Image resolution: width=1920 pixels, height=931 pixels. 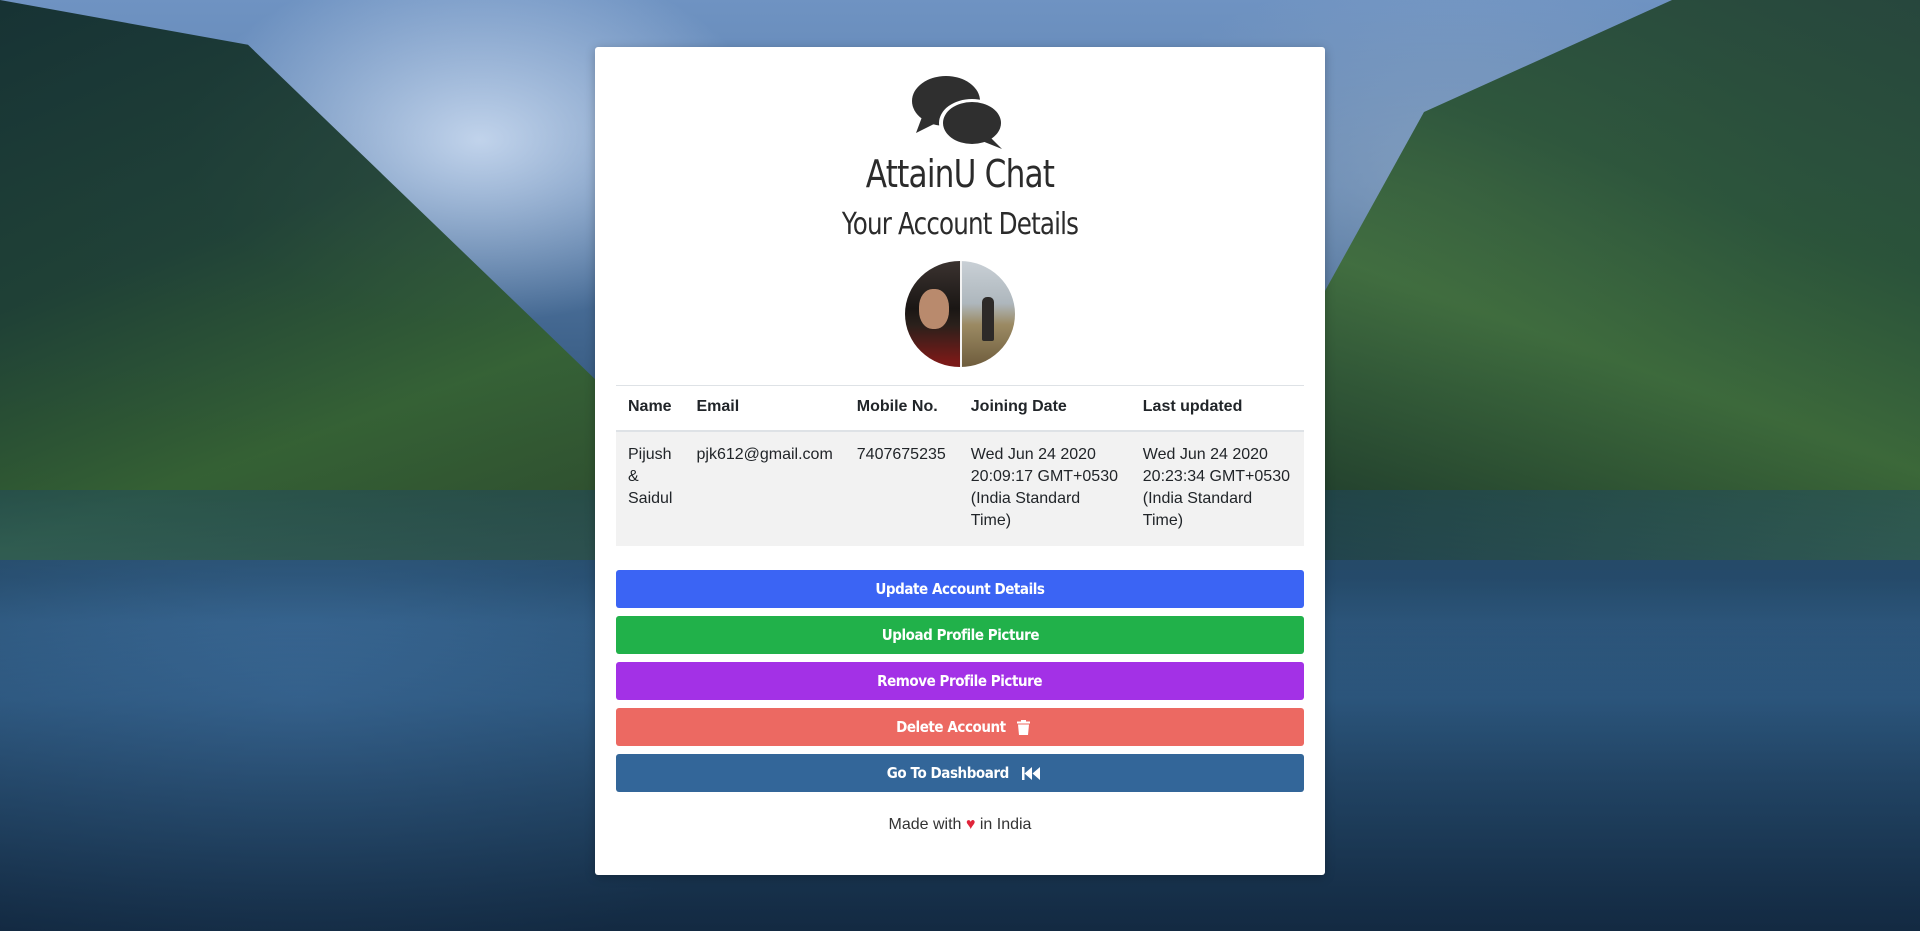 What do you see at coordinates (1024, 727) in the screenshot?
I see `trash-icon` at bounding box center [1024, 727].